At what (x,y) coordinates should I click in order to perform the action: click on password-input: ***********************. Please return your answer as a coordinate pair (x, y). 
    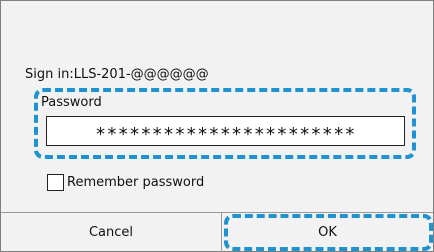
    Looking at the image, I should click on (225, 131).